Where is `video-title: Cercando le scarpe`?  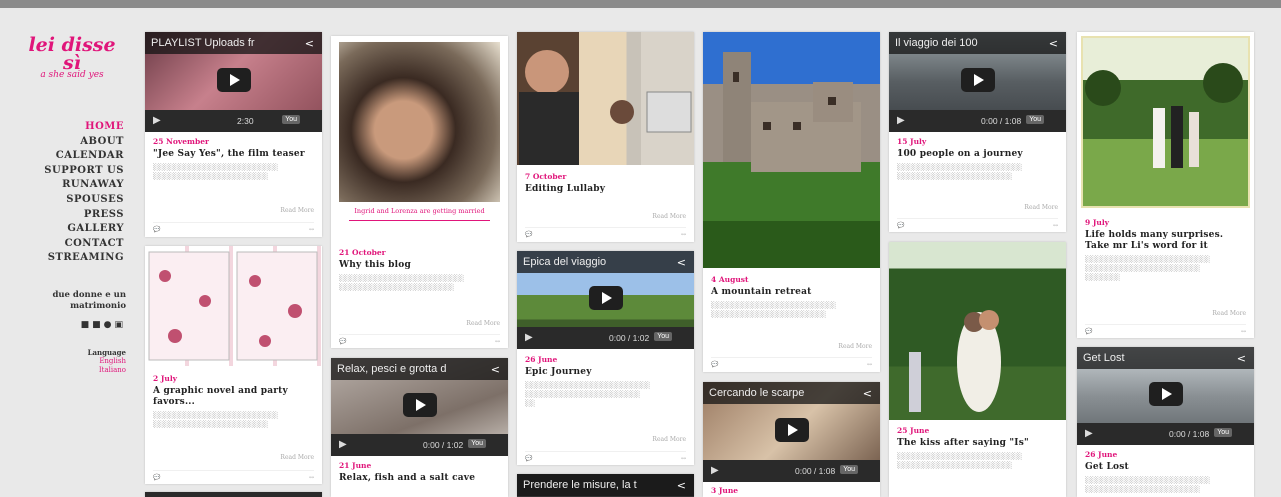 video-title: Cercando le scarpe is located at coordinates (756, 393).